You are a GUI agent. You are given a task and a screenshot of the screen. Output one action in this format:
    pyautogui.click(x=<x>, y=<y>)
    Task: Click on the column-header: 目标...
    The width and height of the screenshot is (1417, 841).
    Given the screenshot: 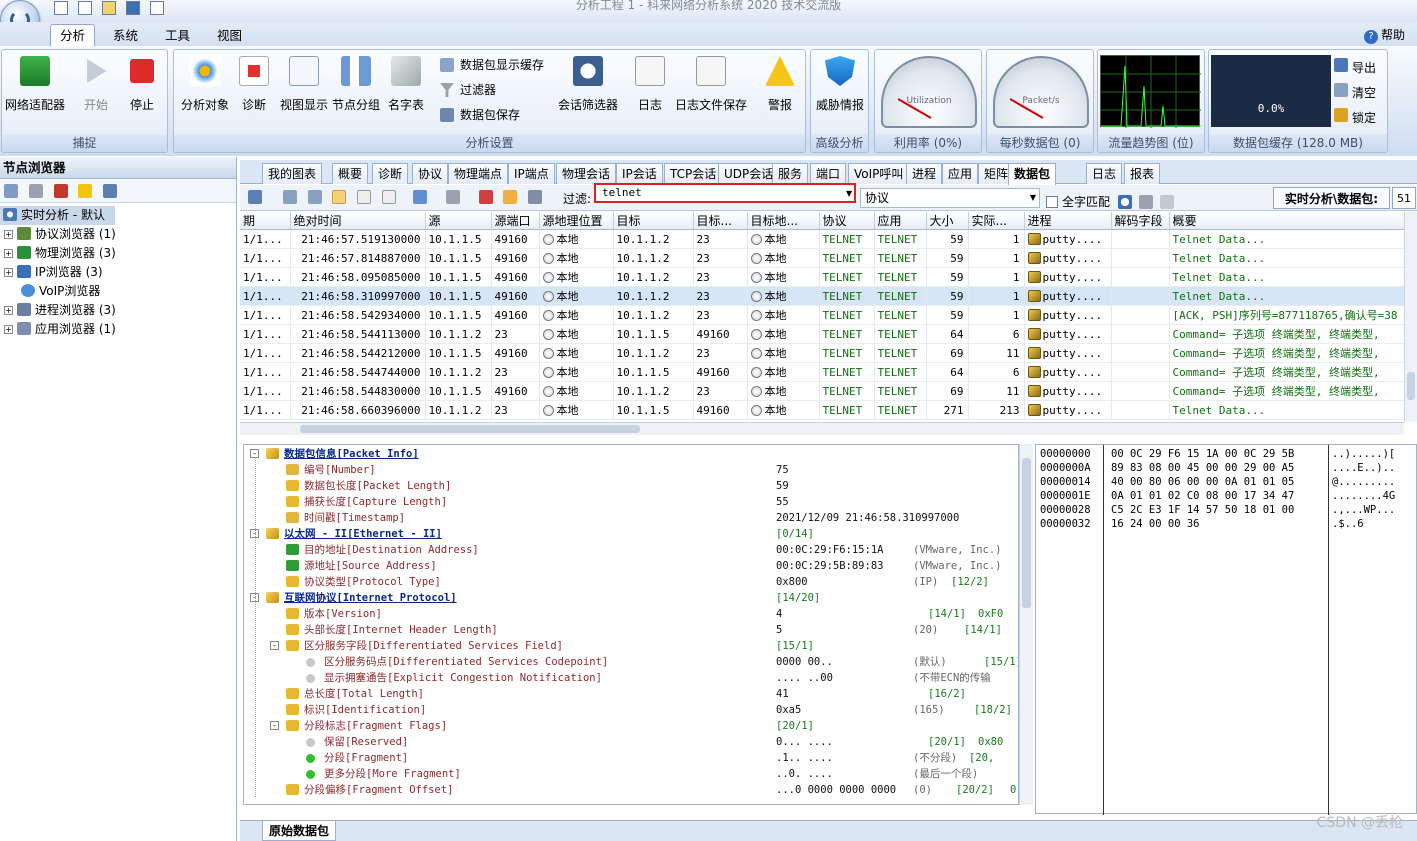 What is the action you would take?
    pyautogui.click(x=720, y=221)
    